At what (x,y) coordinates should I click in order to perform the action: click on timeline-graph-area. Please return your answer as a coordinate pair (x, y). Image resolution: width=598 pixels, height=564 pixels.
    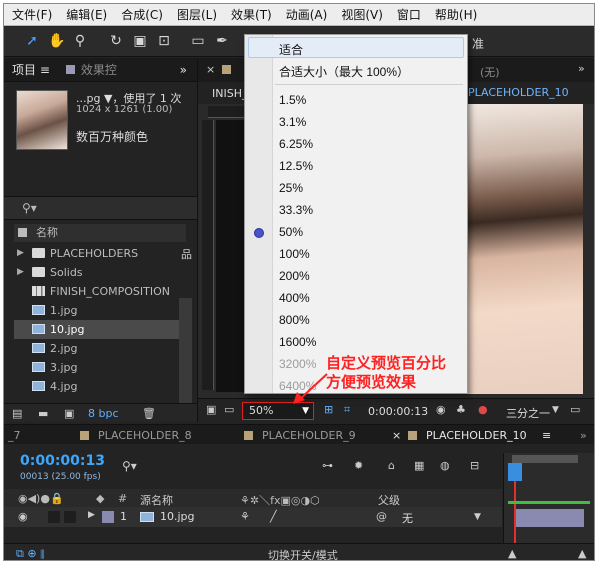
    Looking at the image, I should click on (548, 498).